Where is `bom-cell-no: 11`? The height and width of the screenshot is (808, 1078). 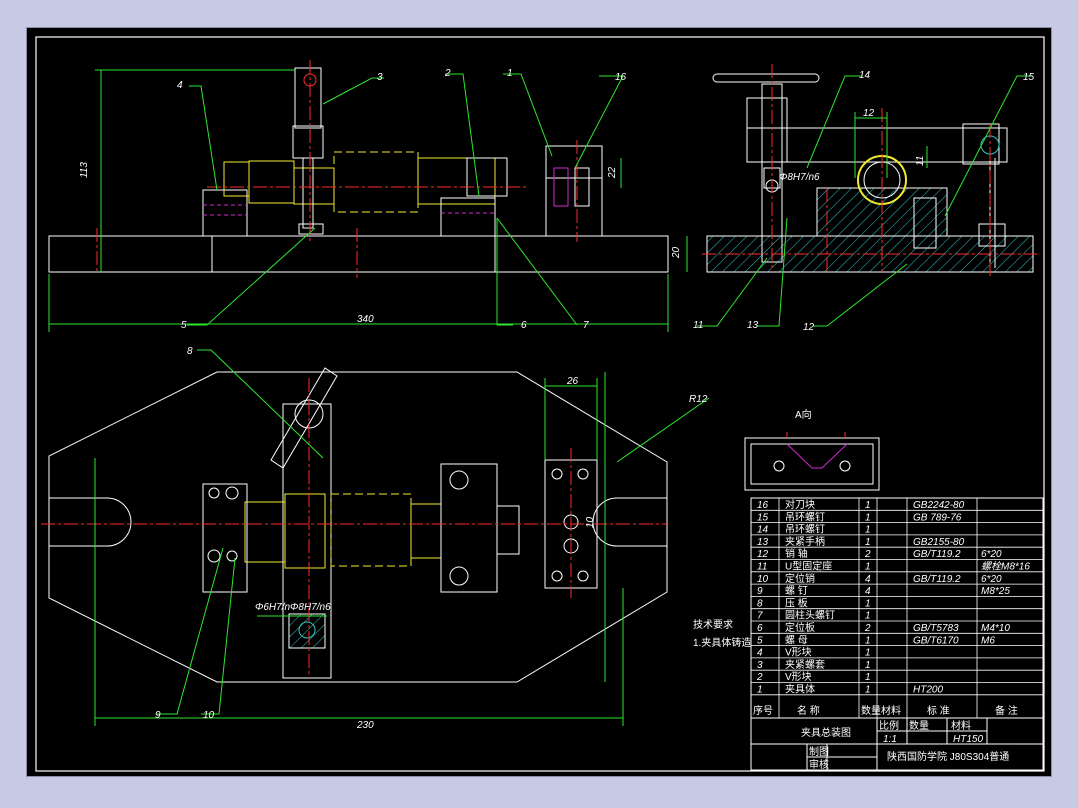
bom-cell-no: 11 is located at coordinates (762, 567).